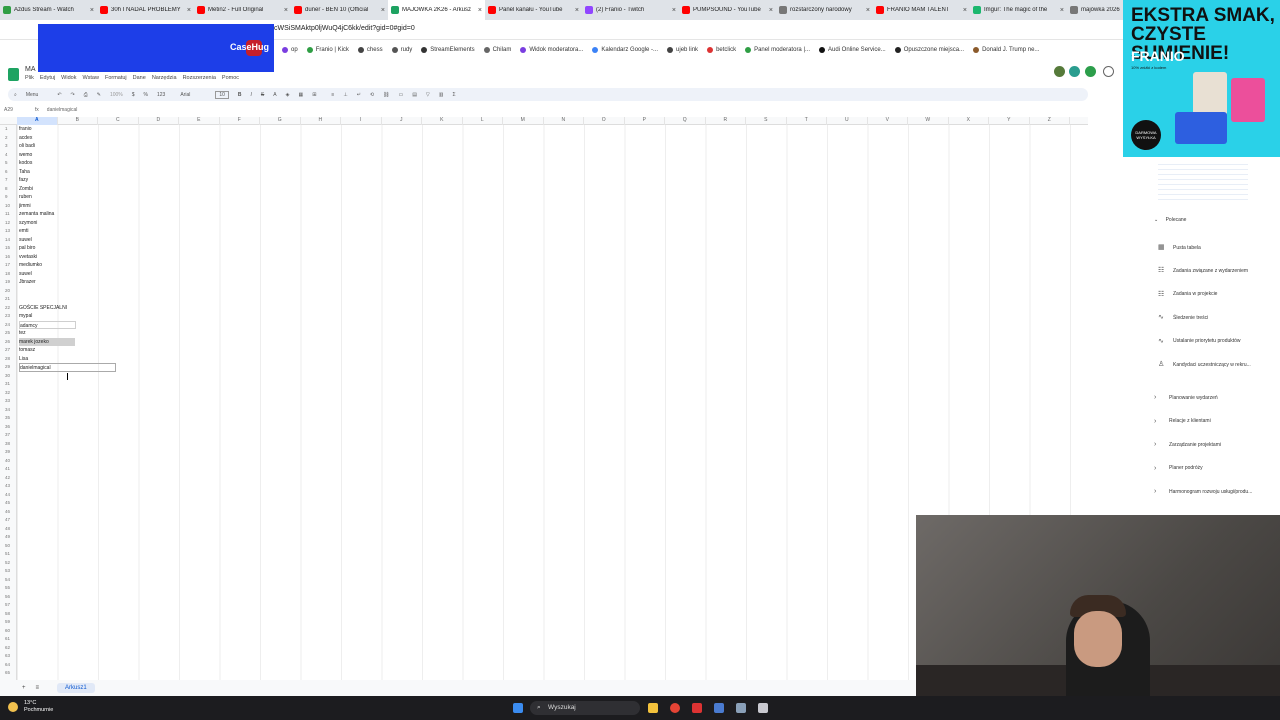  Describe the element at coordinates (630, 10) in the screenshot. I see `browser-tab: (2) Franio - Twitch ×` at that location.